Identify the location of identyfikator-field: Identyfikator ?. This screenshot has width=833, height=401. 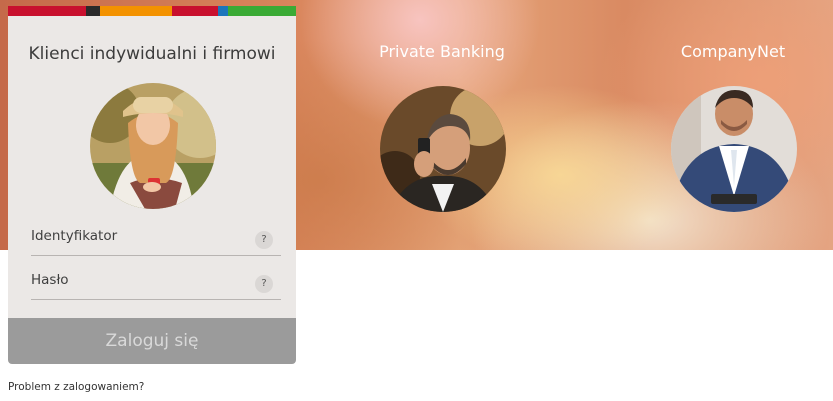
(156, 234).